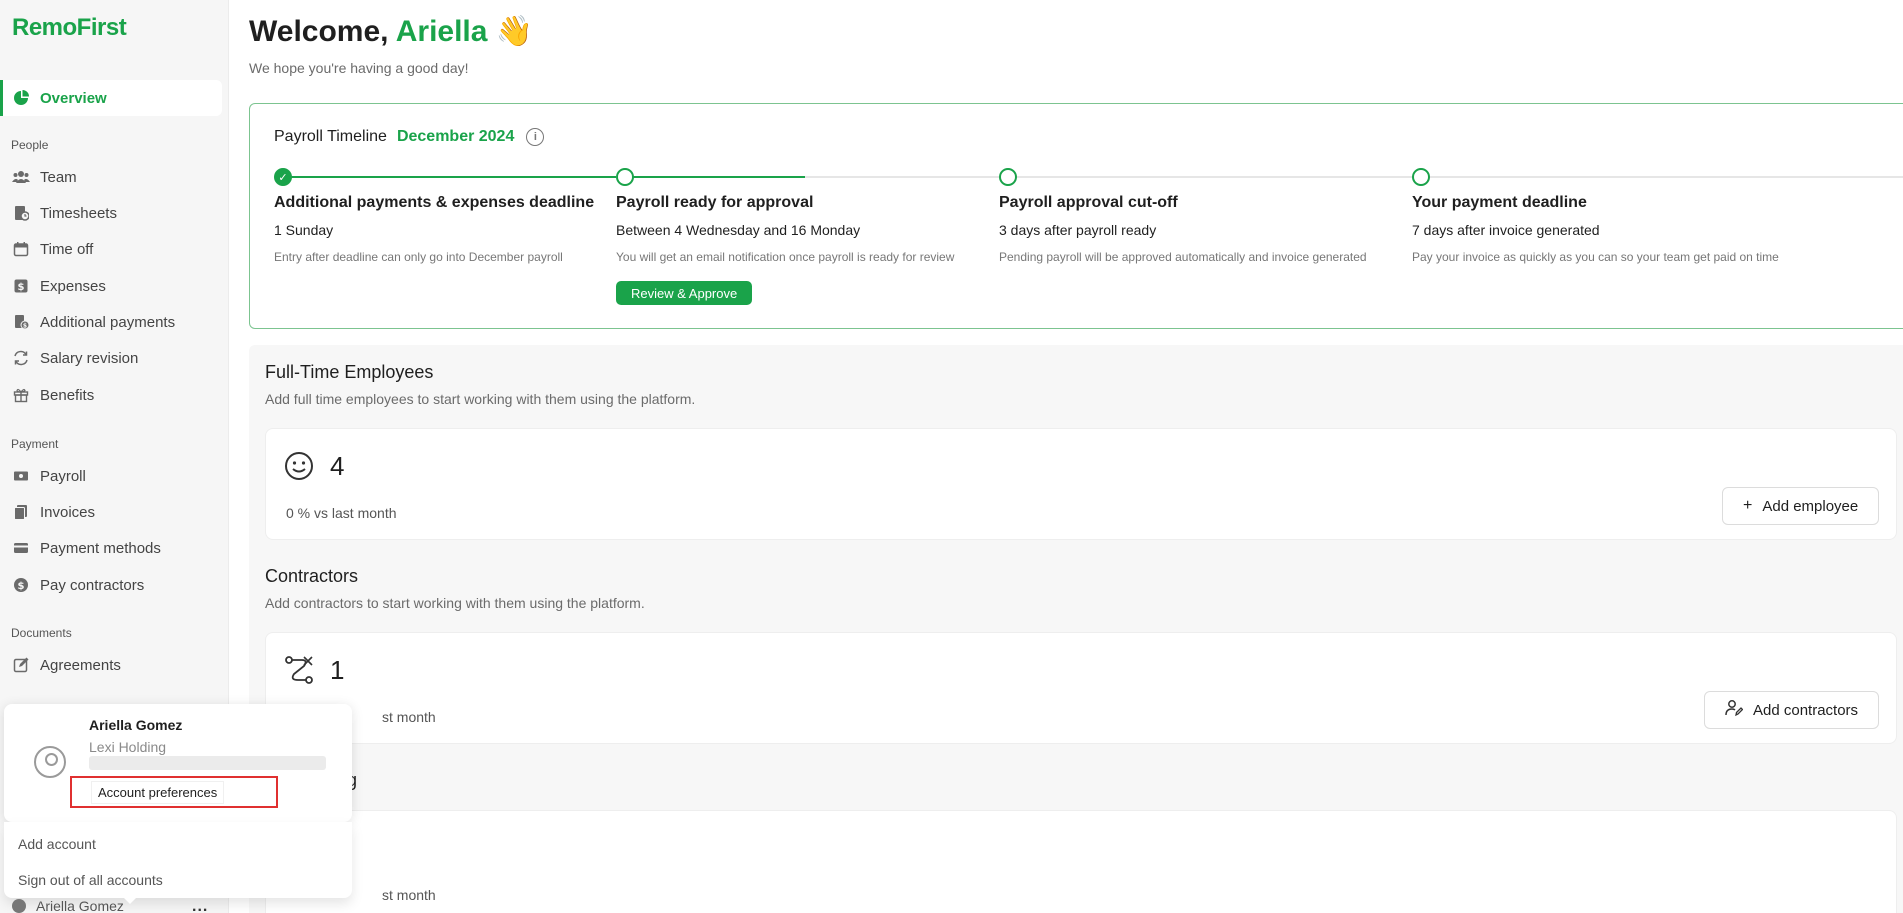  I want to click on sidebar-item-overview: Overview, so click(111, 98).